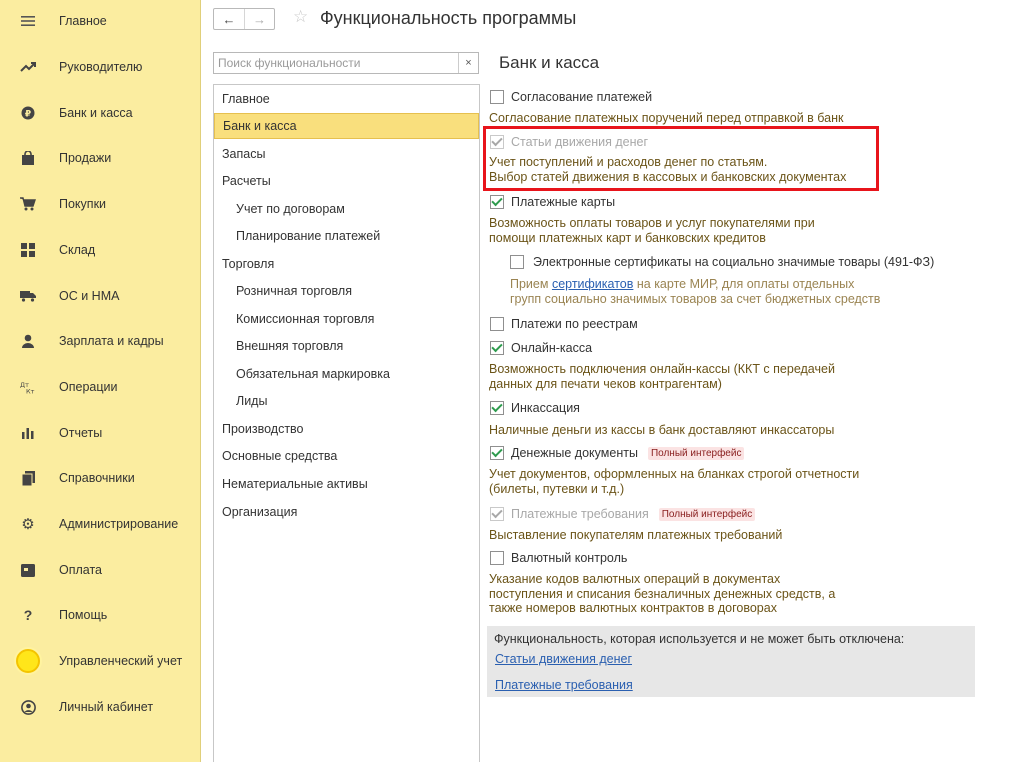 The image size is (1024, 762). What do you see at coordinates (346, 181) in the screenshot?
I see `section-item-settlements: Расчеты` at bounding box center [346, 181].